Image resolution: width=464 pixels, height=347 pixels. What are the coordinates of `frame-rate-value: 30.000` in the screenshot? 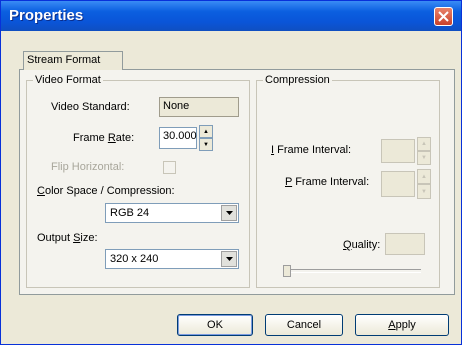 It's located at (180, 136).